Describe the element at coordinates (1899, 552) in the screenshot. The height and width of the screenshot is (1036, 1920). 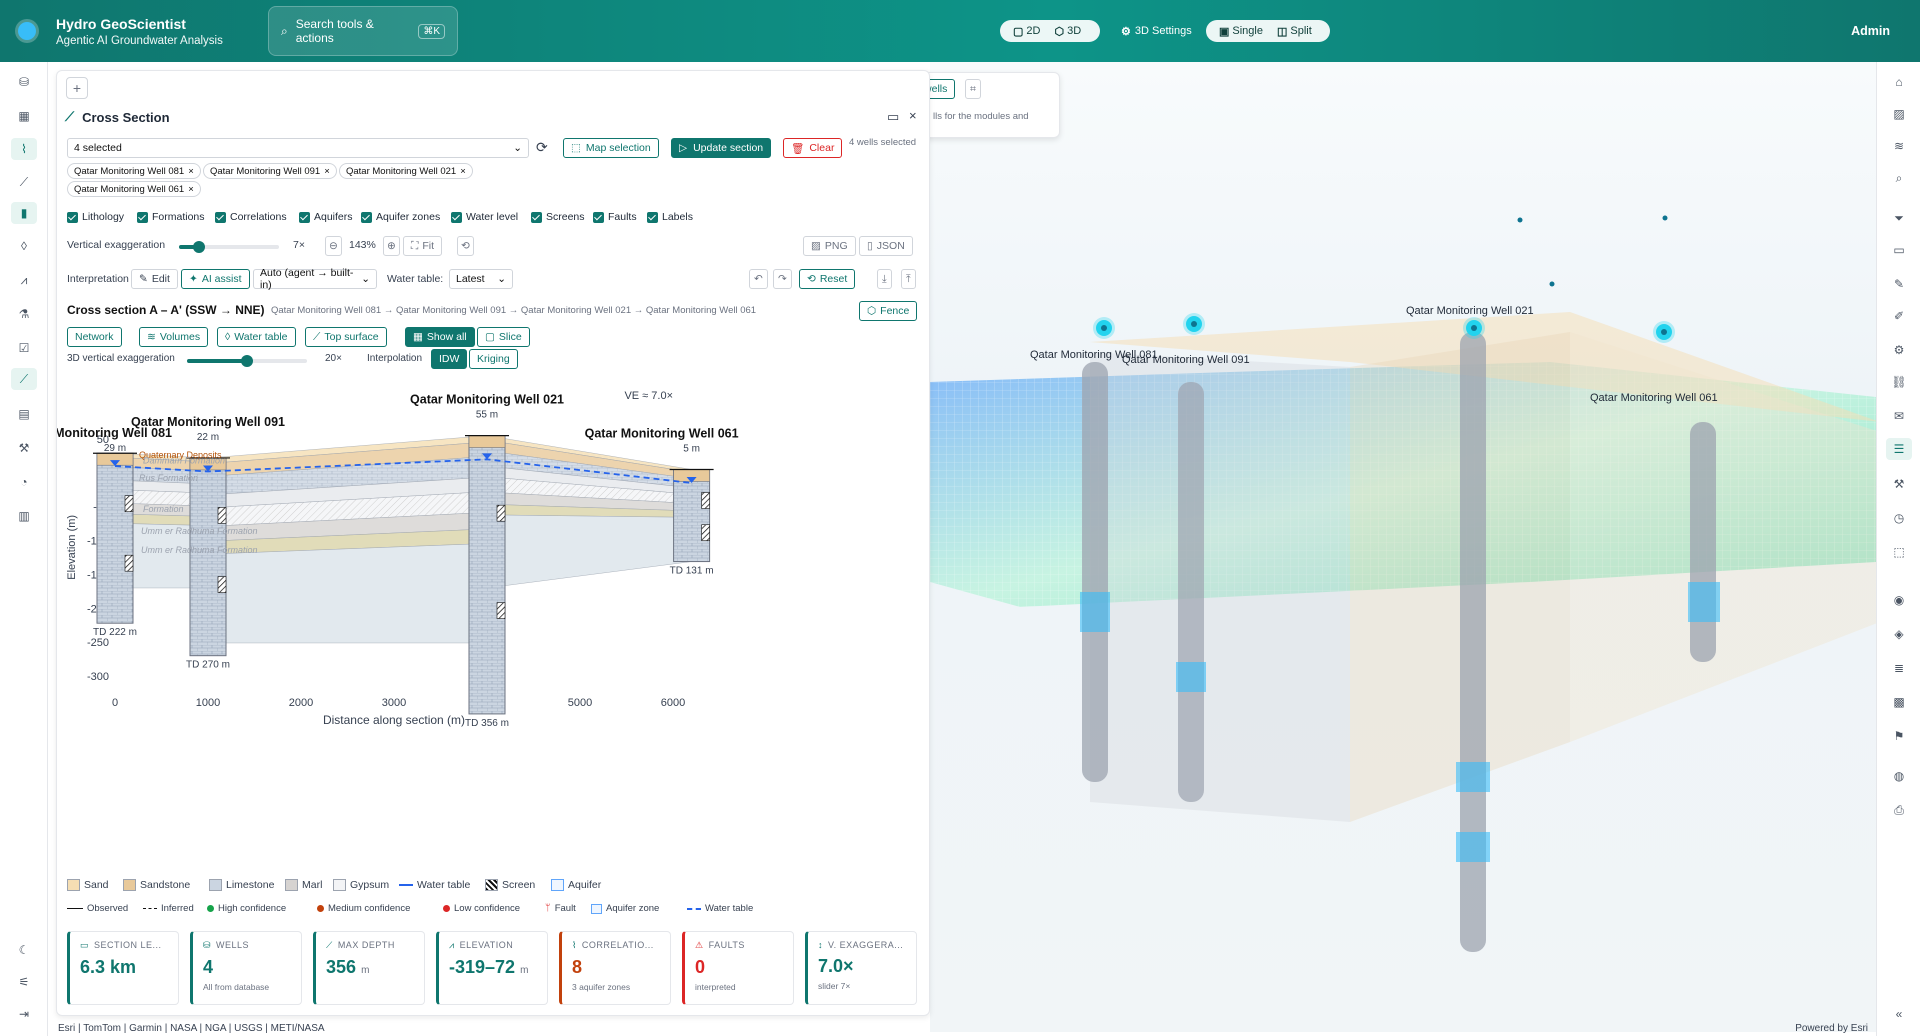
I see `select-area-icon: ⬚` at that location.